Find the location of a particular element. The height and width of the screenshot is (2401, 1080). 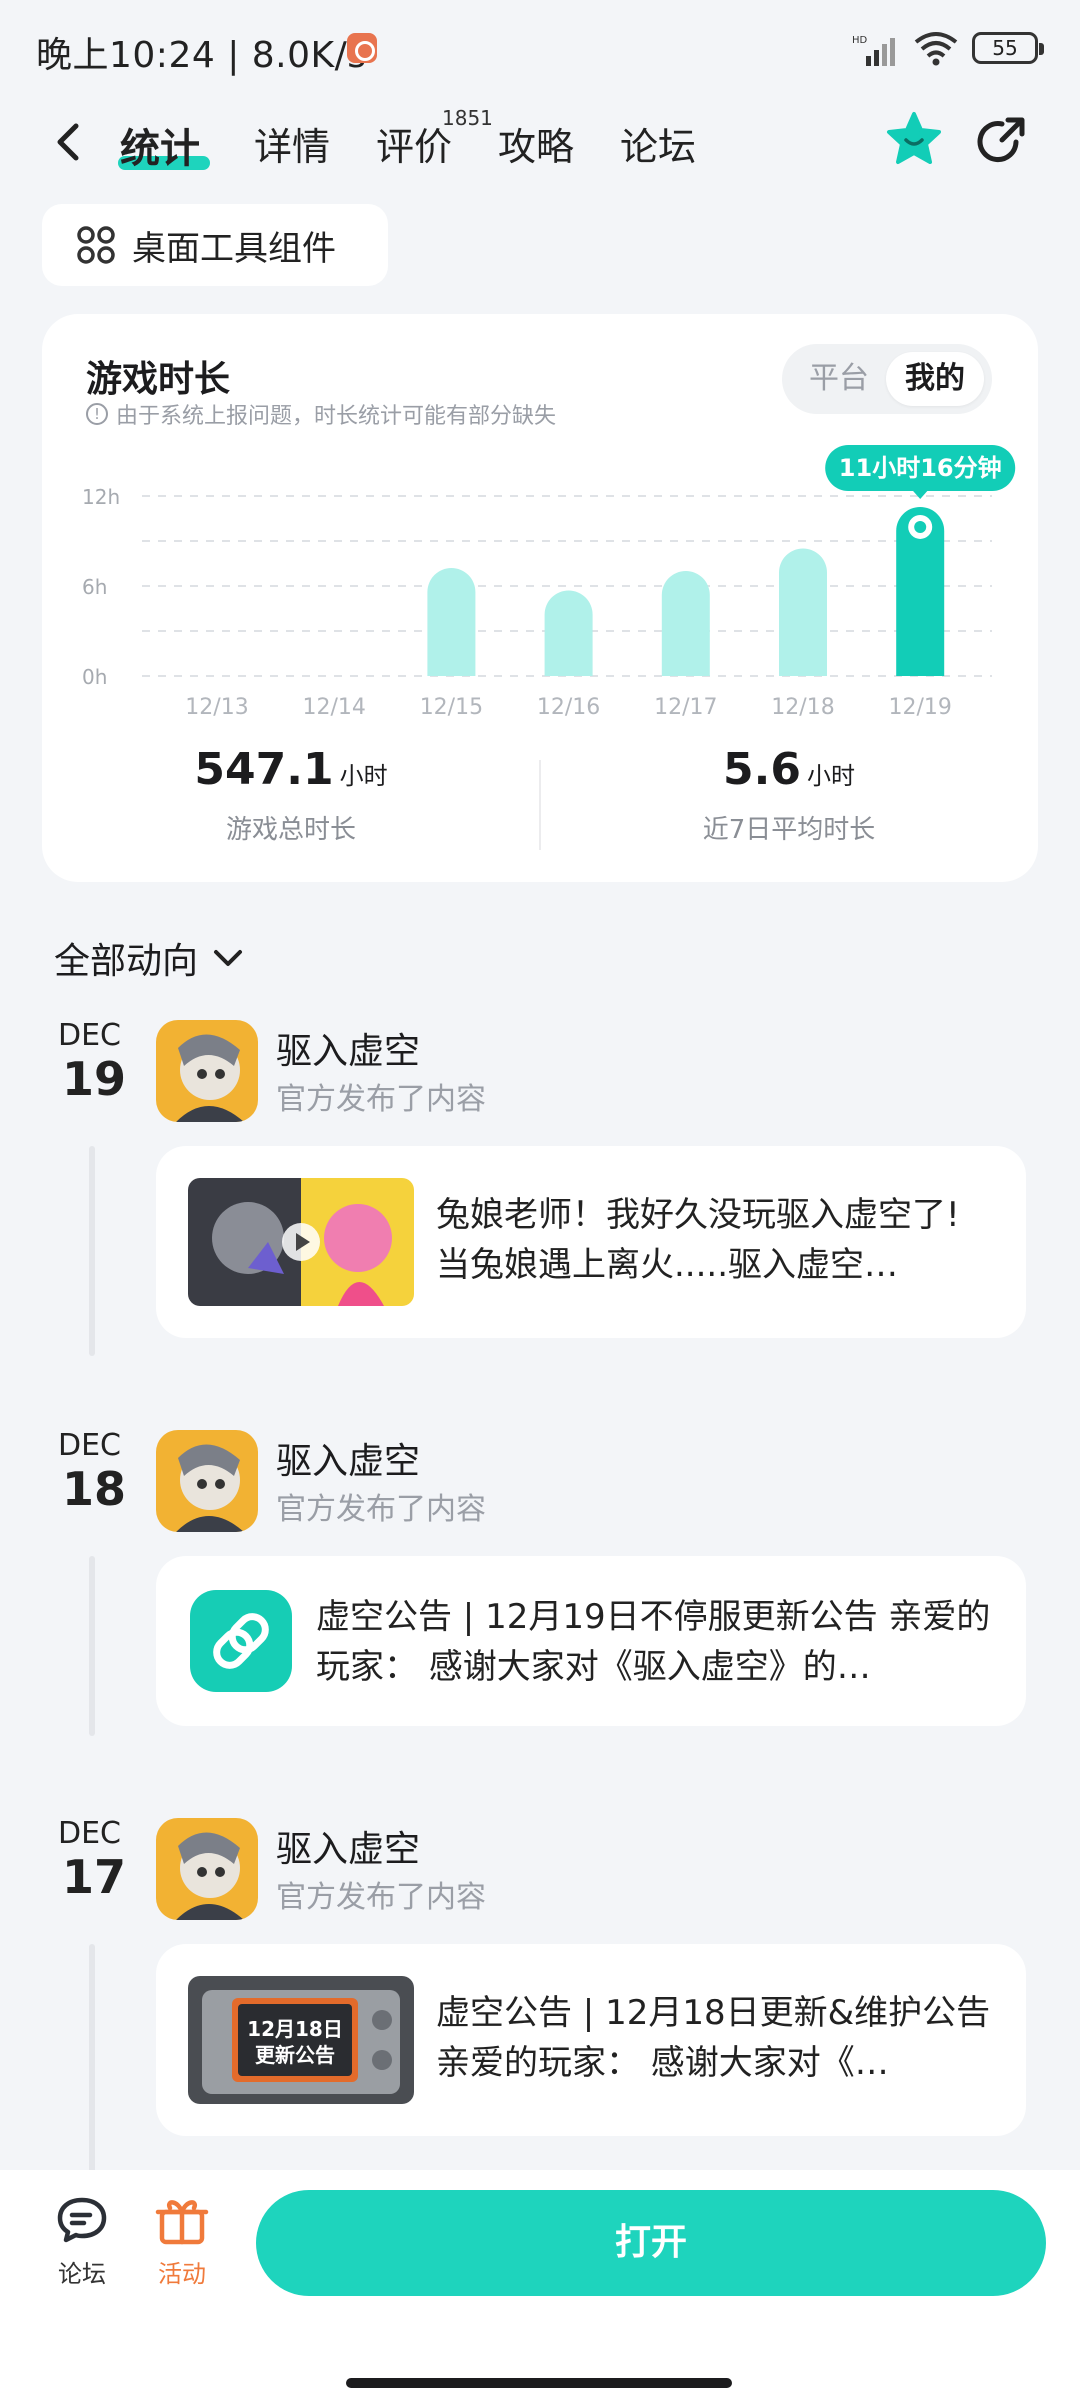

open-game-button: 打开 is located at coordinates (651, 2243).